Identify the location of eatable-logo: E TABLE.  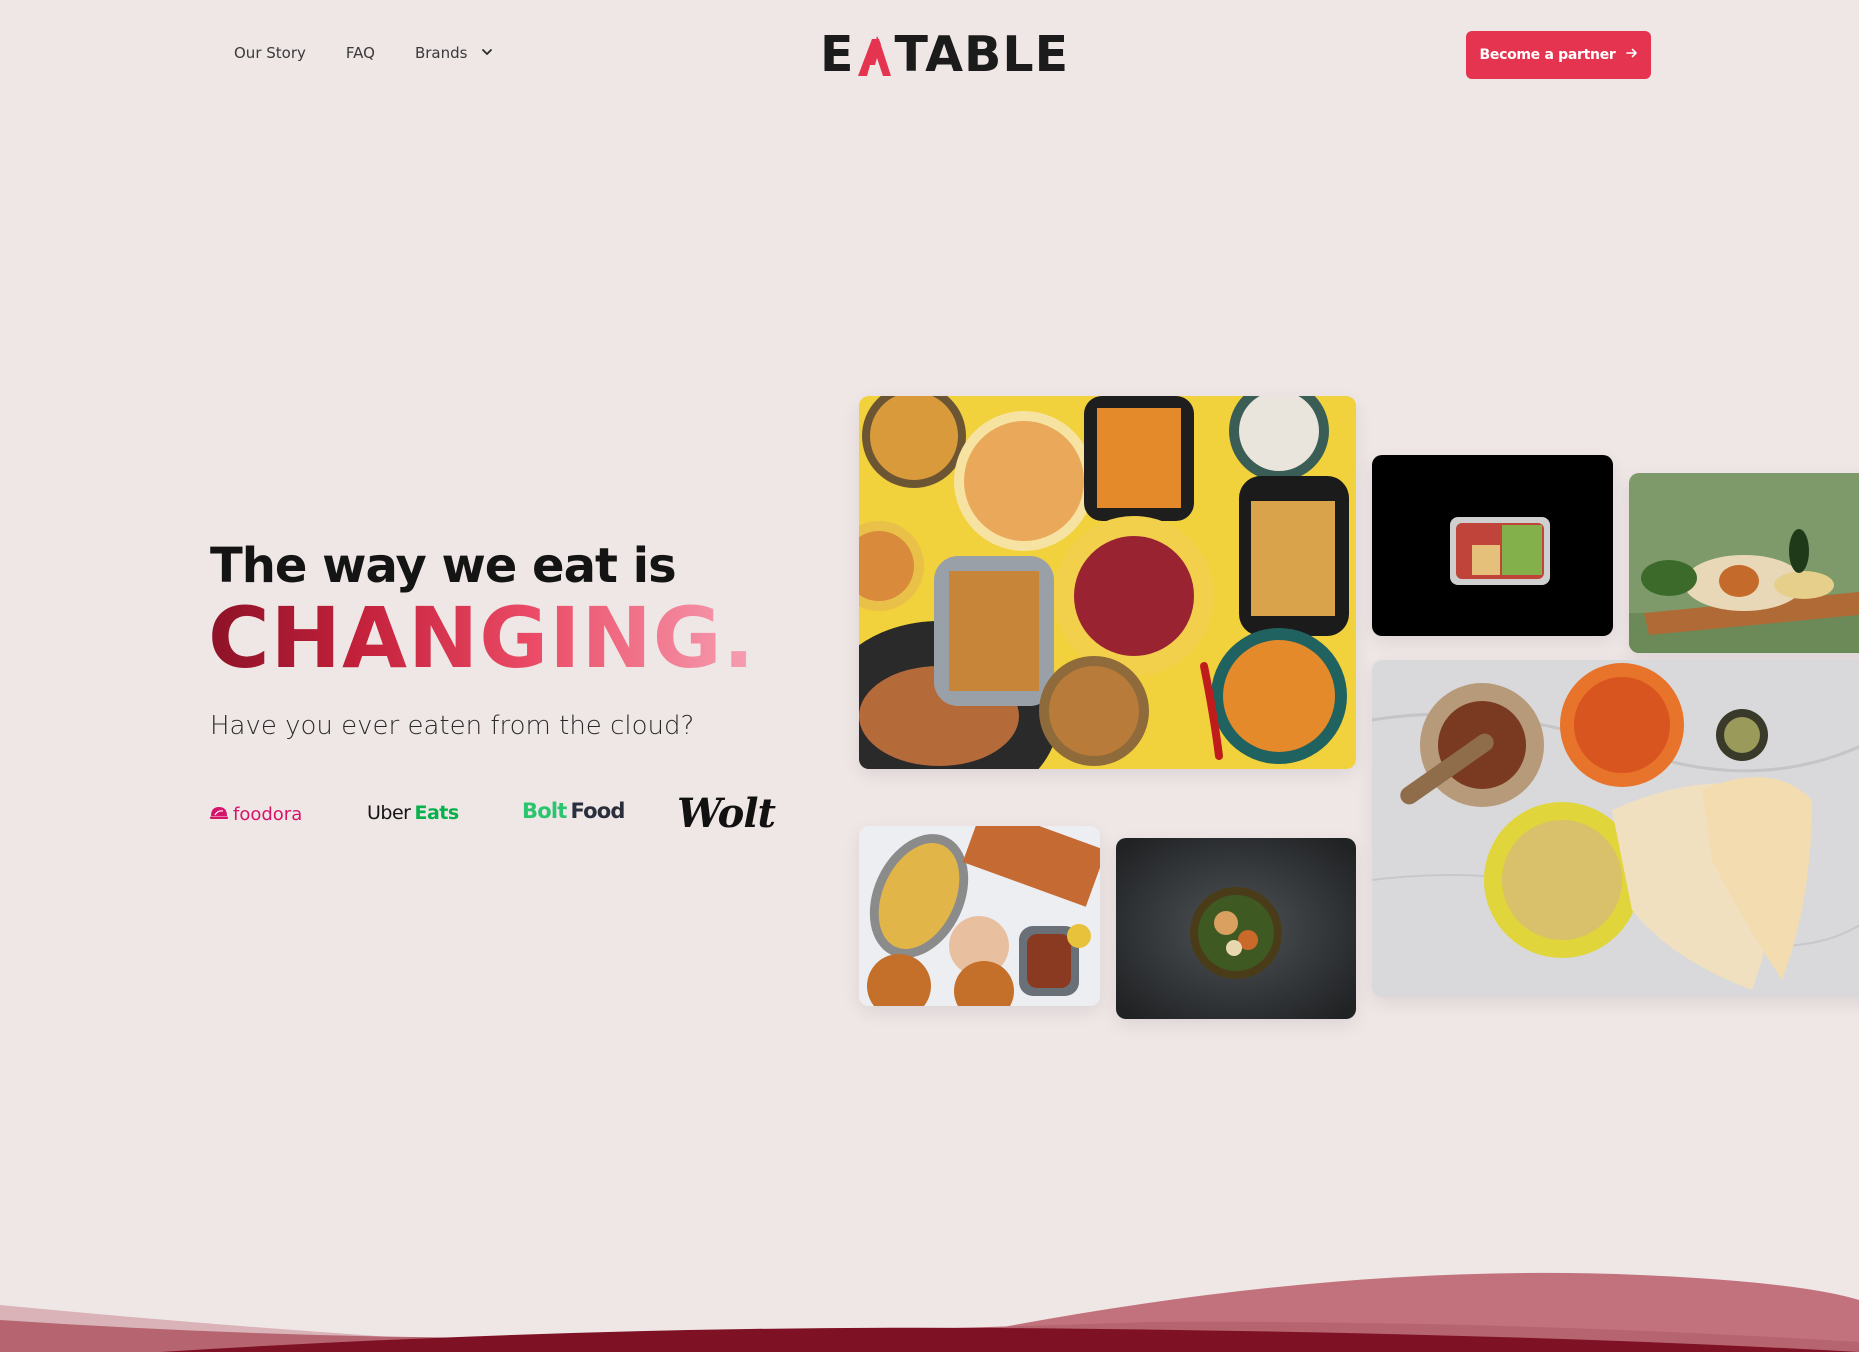
(945, 54).